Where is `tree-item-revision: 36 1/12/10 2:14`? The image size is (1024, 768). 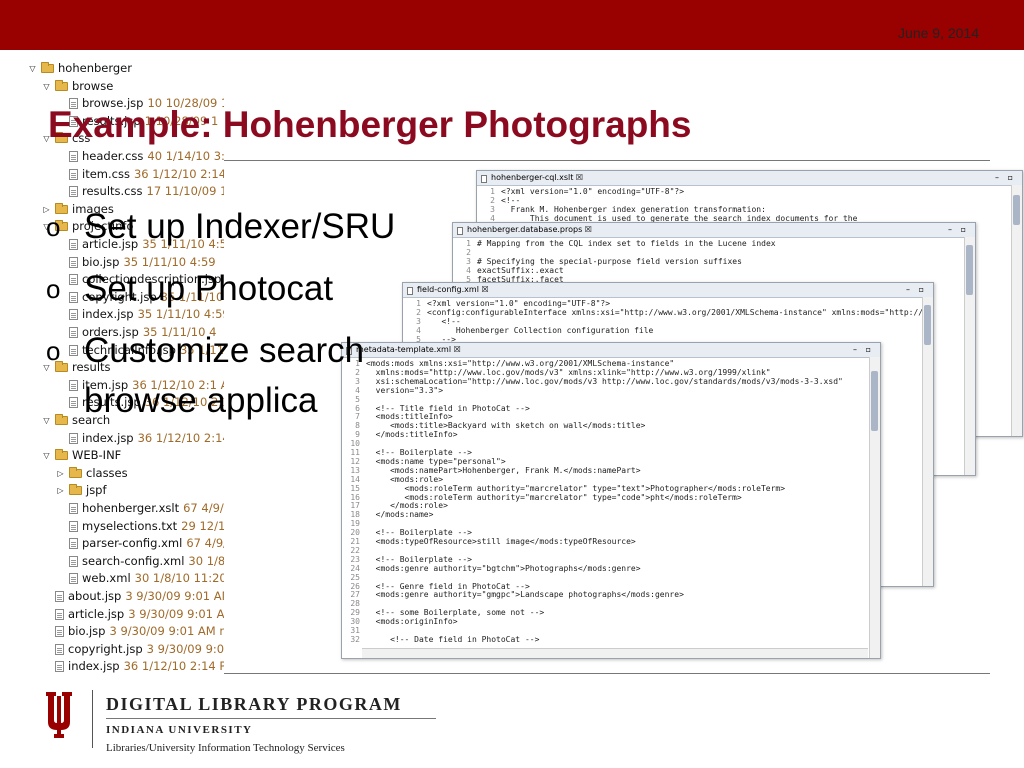
tree-item-revision: 36 1/12/10 2:14 is located at coordinates (180, 437).